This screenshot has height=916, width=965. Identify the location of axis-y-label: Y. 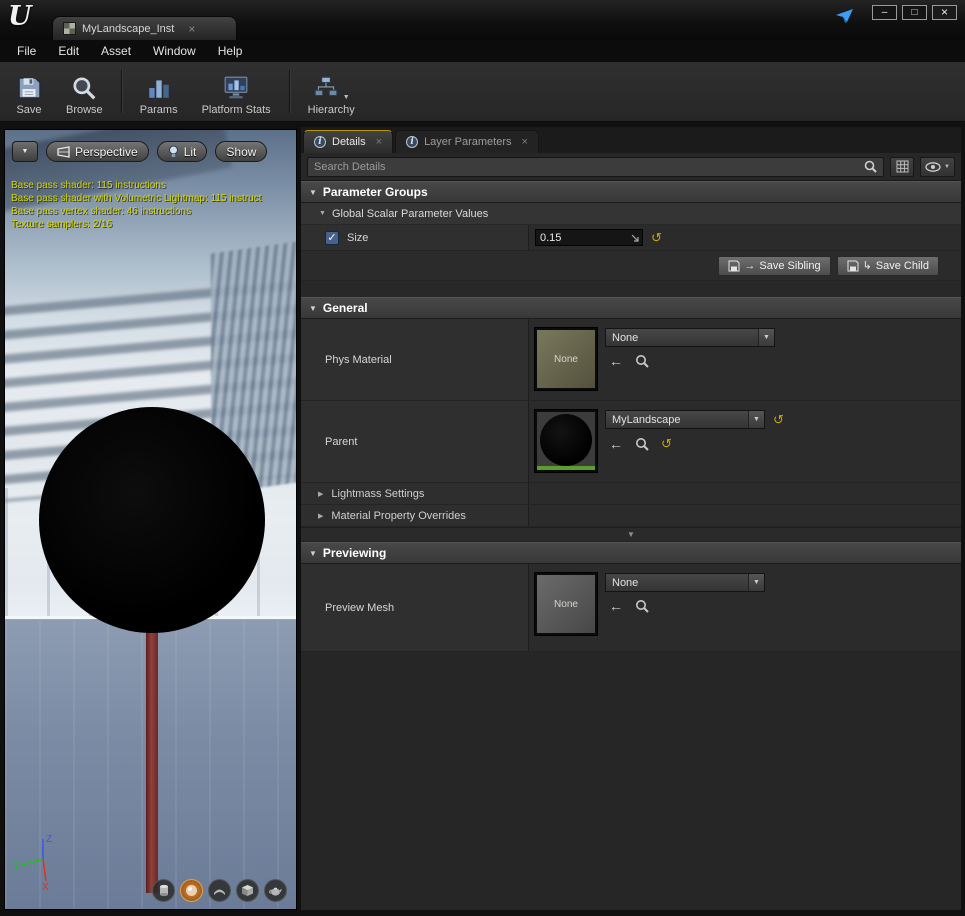
(16, 866).